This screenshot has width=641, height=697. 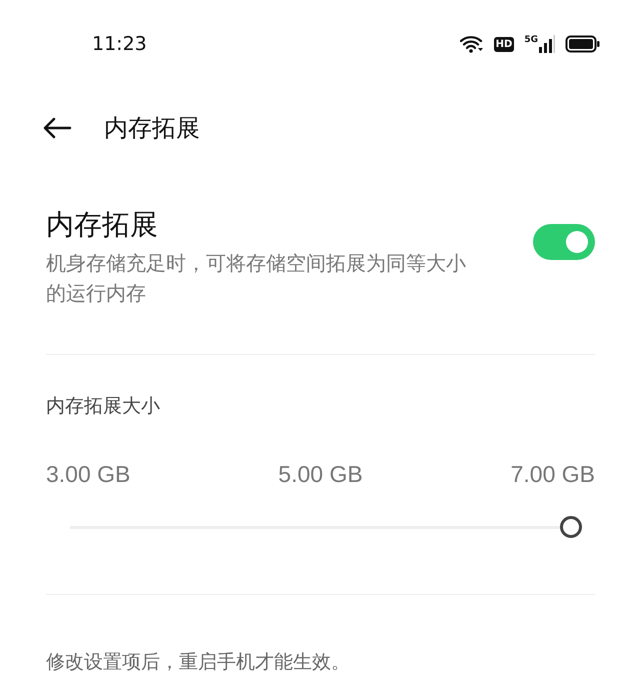 I want to click on network-label: 5G, so click(x=531, y=40).